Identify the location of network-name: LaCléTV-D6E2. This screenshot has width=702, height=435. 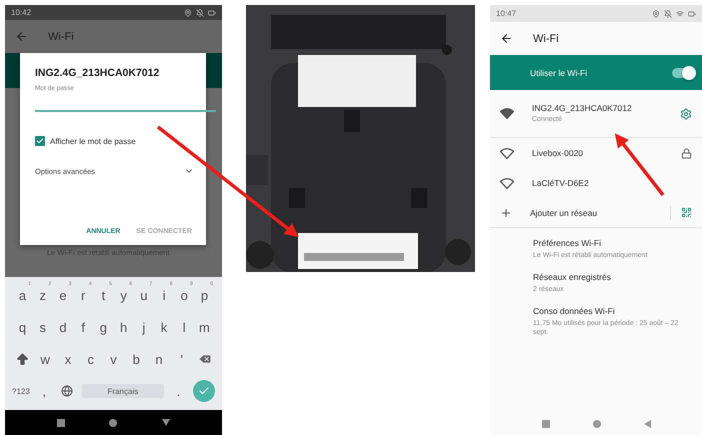
(561, 183).